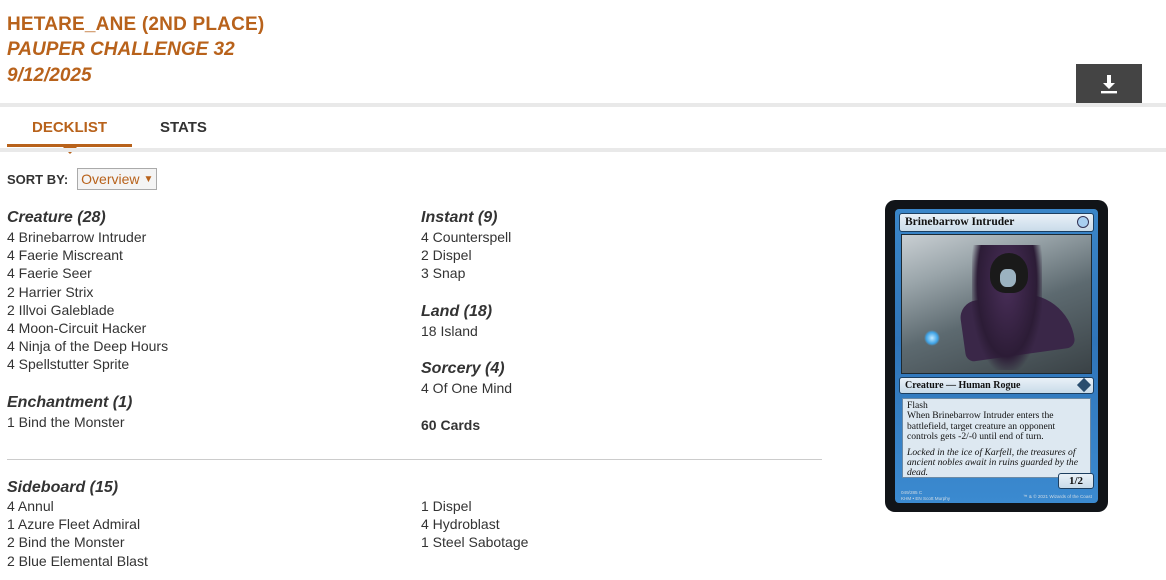  What do you see at coordinates (474, 506) in the screenshot?
I see `card-line: 1 Dispel` at bounding box center [474, 506].